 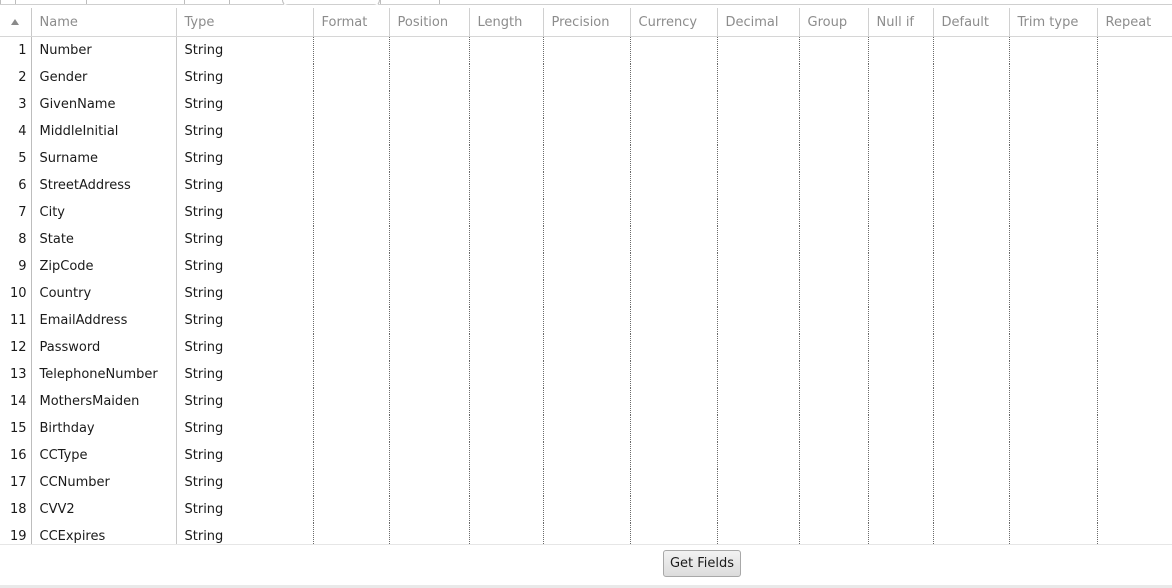 What do you see at coordinates (586, 455) in the screenshot?
I see `table-row: 16 CCType String` at bounding box center [586, 455].